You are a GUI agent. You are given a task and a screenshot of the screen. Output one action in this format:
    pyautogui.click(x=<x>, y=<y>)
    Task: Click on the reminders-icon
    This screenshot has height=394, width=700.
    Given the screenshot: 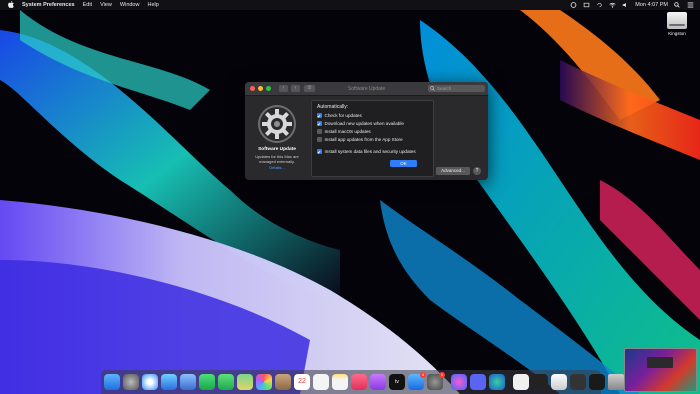 What is the action you would take?
    pyautogui.click(x=321, y=382)
    